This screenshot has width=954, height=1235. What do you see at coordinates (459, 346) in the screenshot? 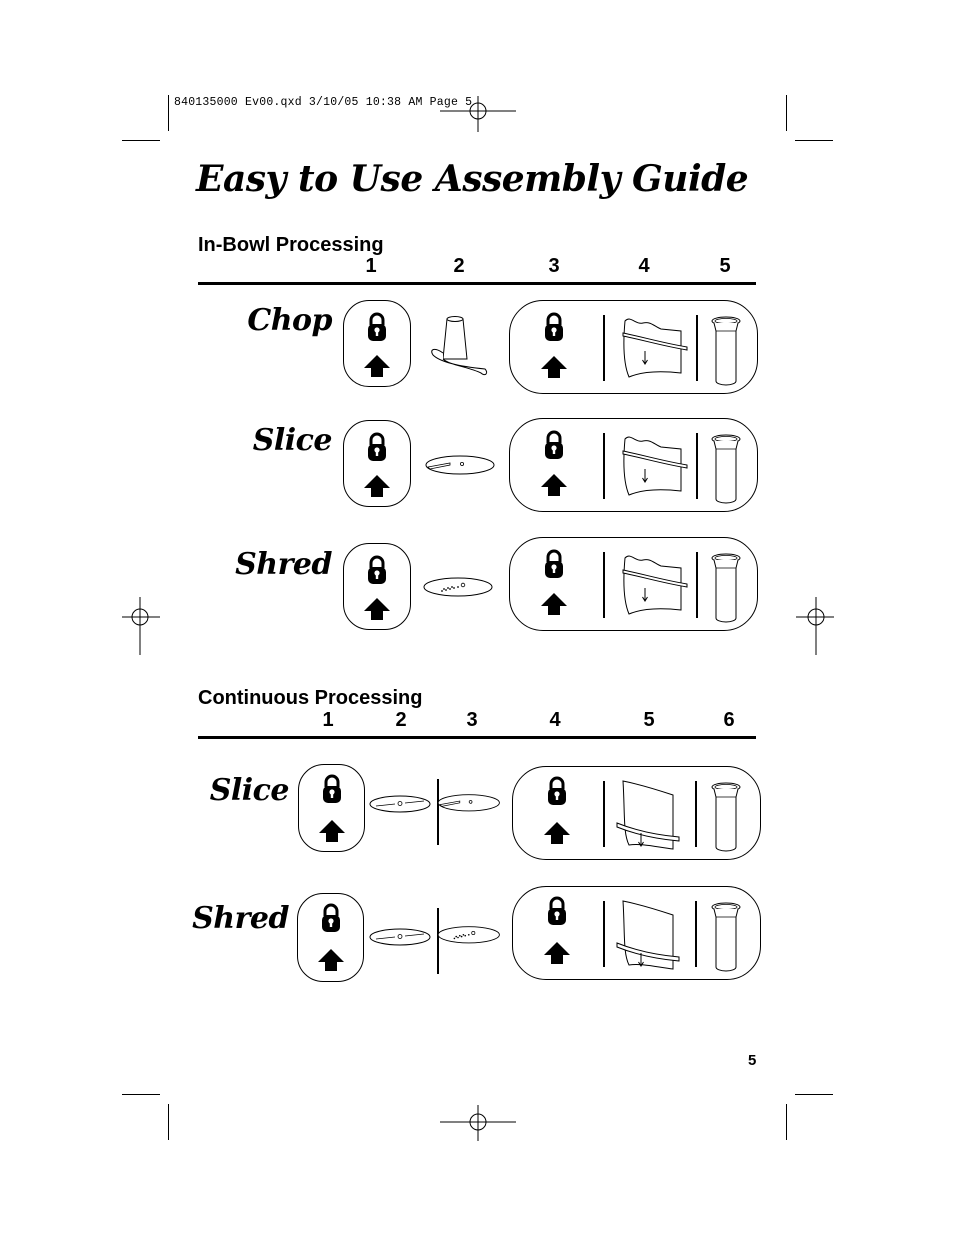
I see `chopping-blade-icon` at bounding box center [459, 346].